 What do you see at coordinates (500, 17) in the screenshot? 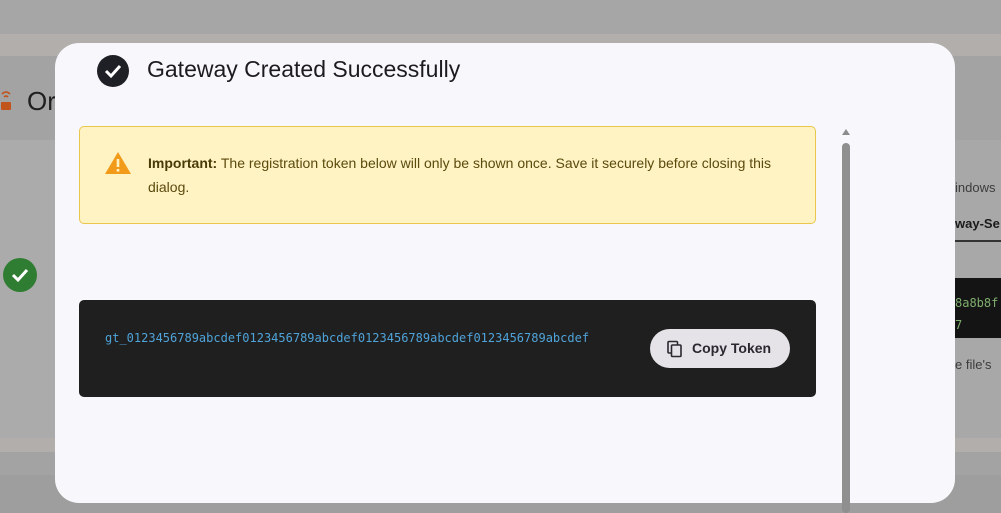
I see `app-top-bar` at bounding box center [500, 17].